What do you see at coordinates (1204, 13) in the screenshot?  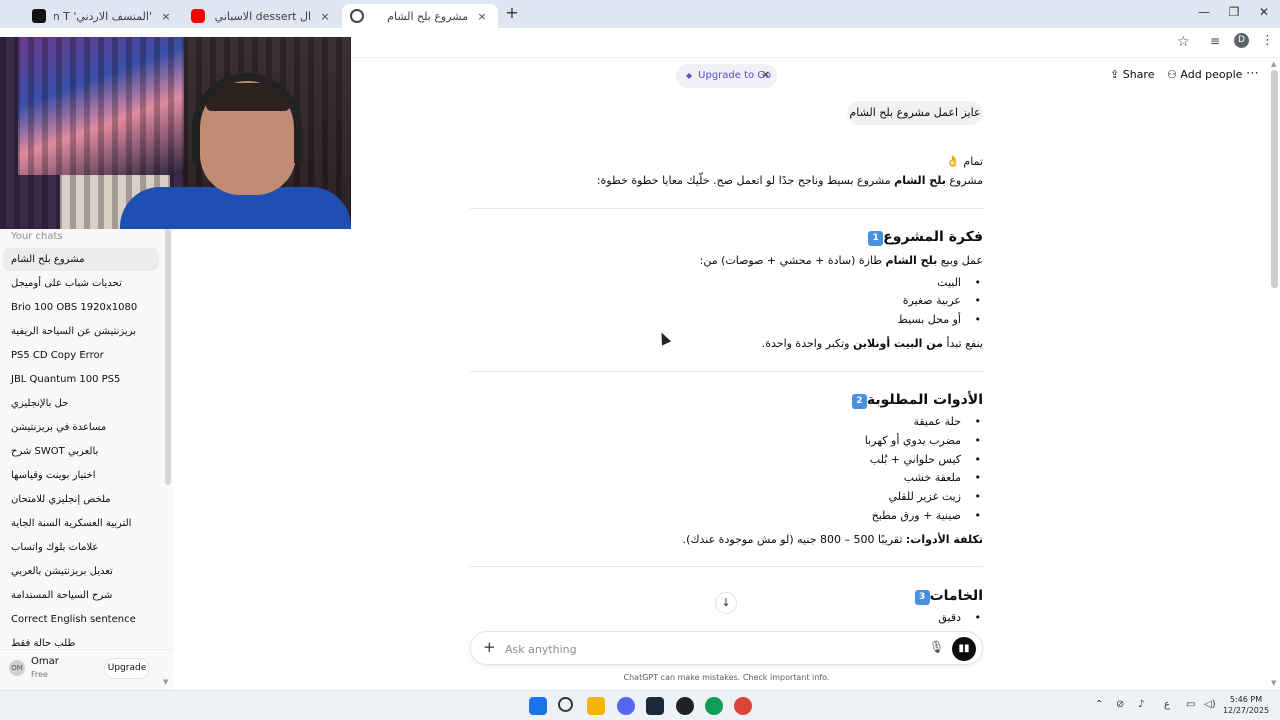 I see `minimize-button: —` at bounding box center [1204, 13].